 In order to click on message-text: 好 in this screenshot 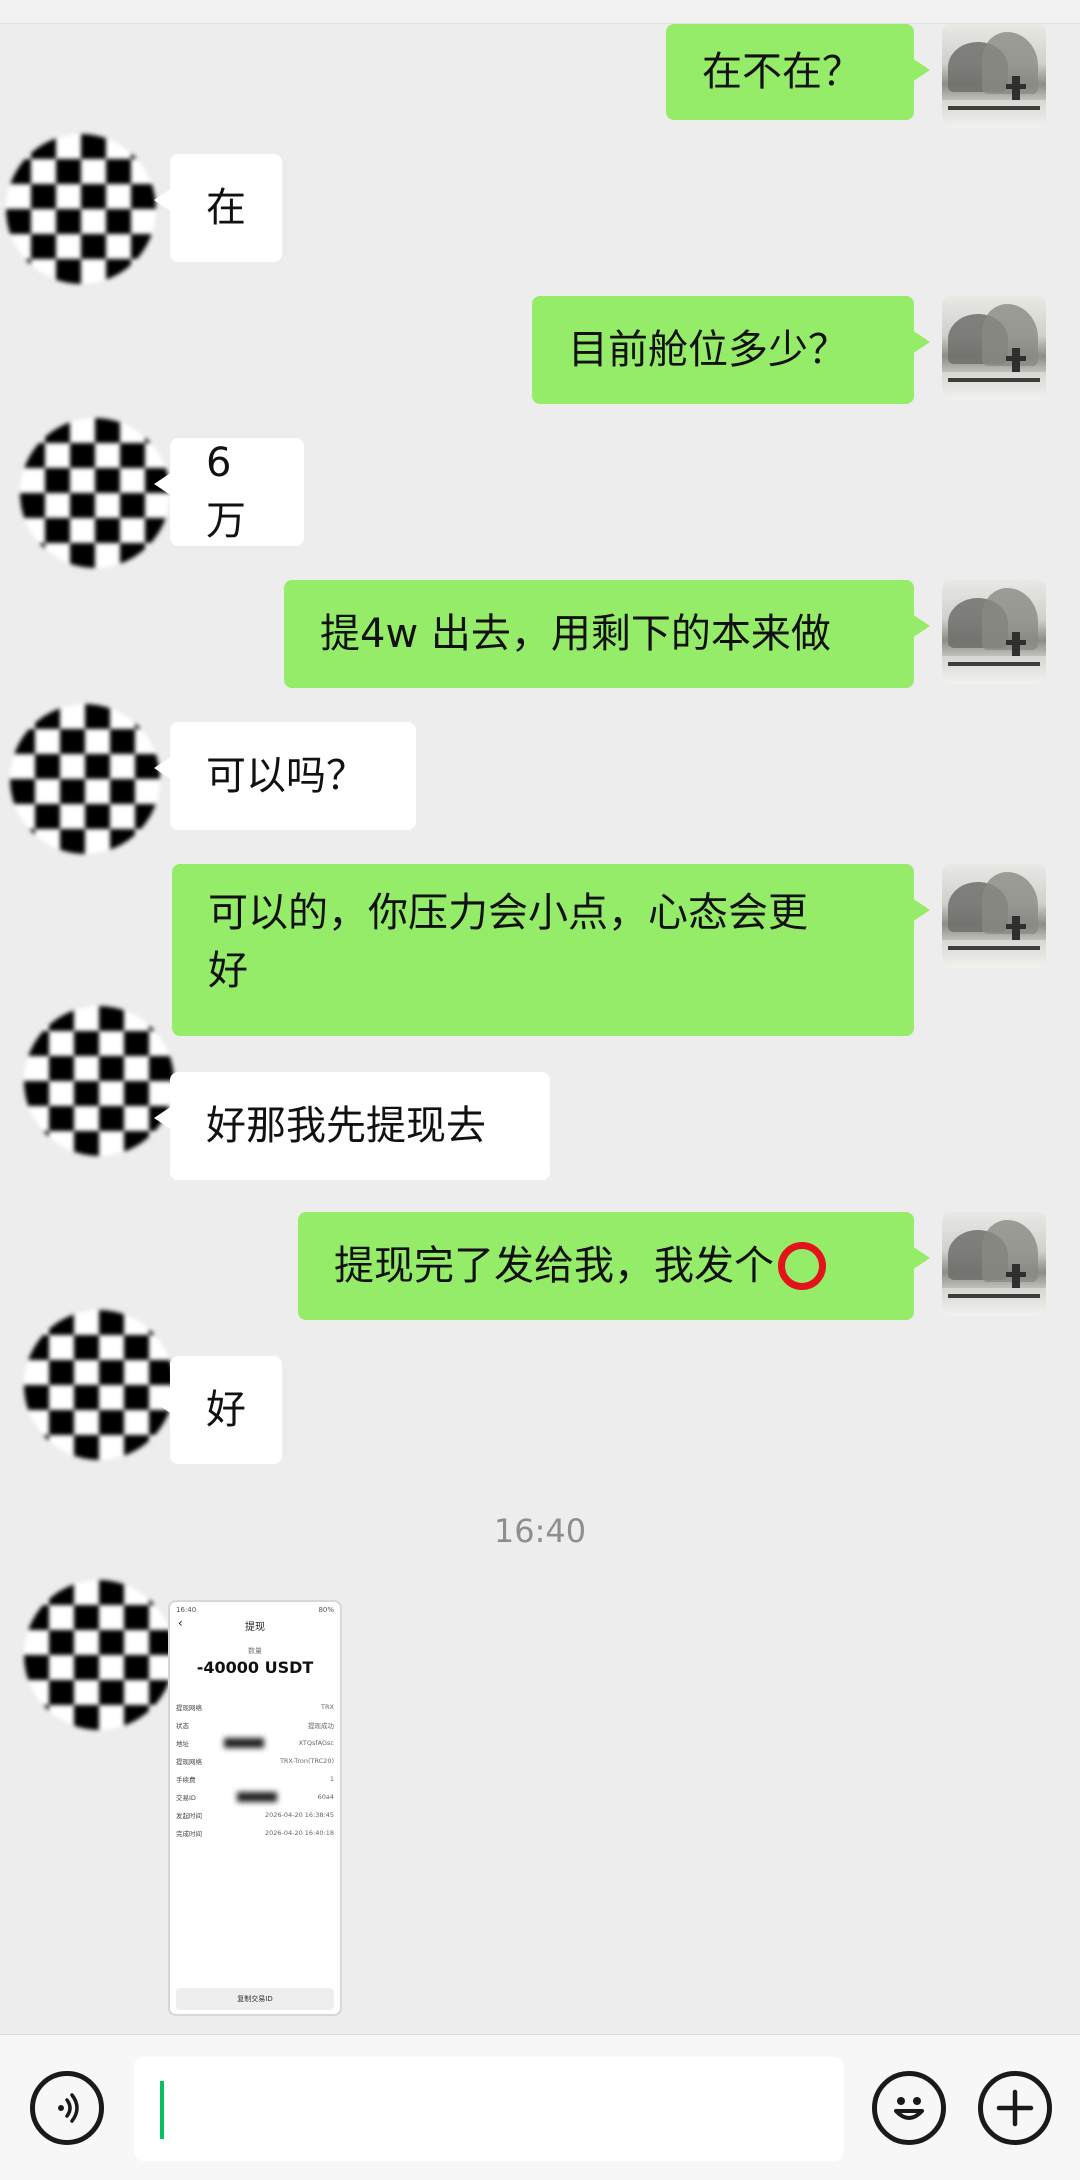, I will do `click(226, 1410)`.